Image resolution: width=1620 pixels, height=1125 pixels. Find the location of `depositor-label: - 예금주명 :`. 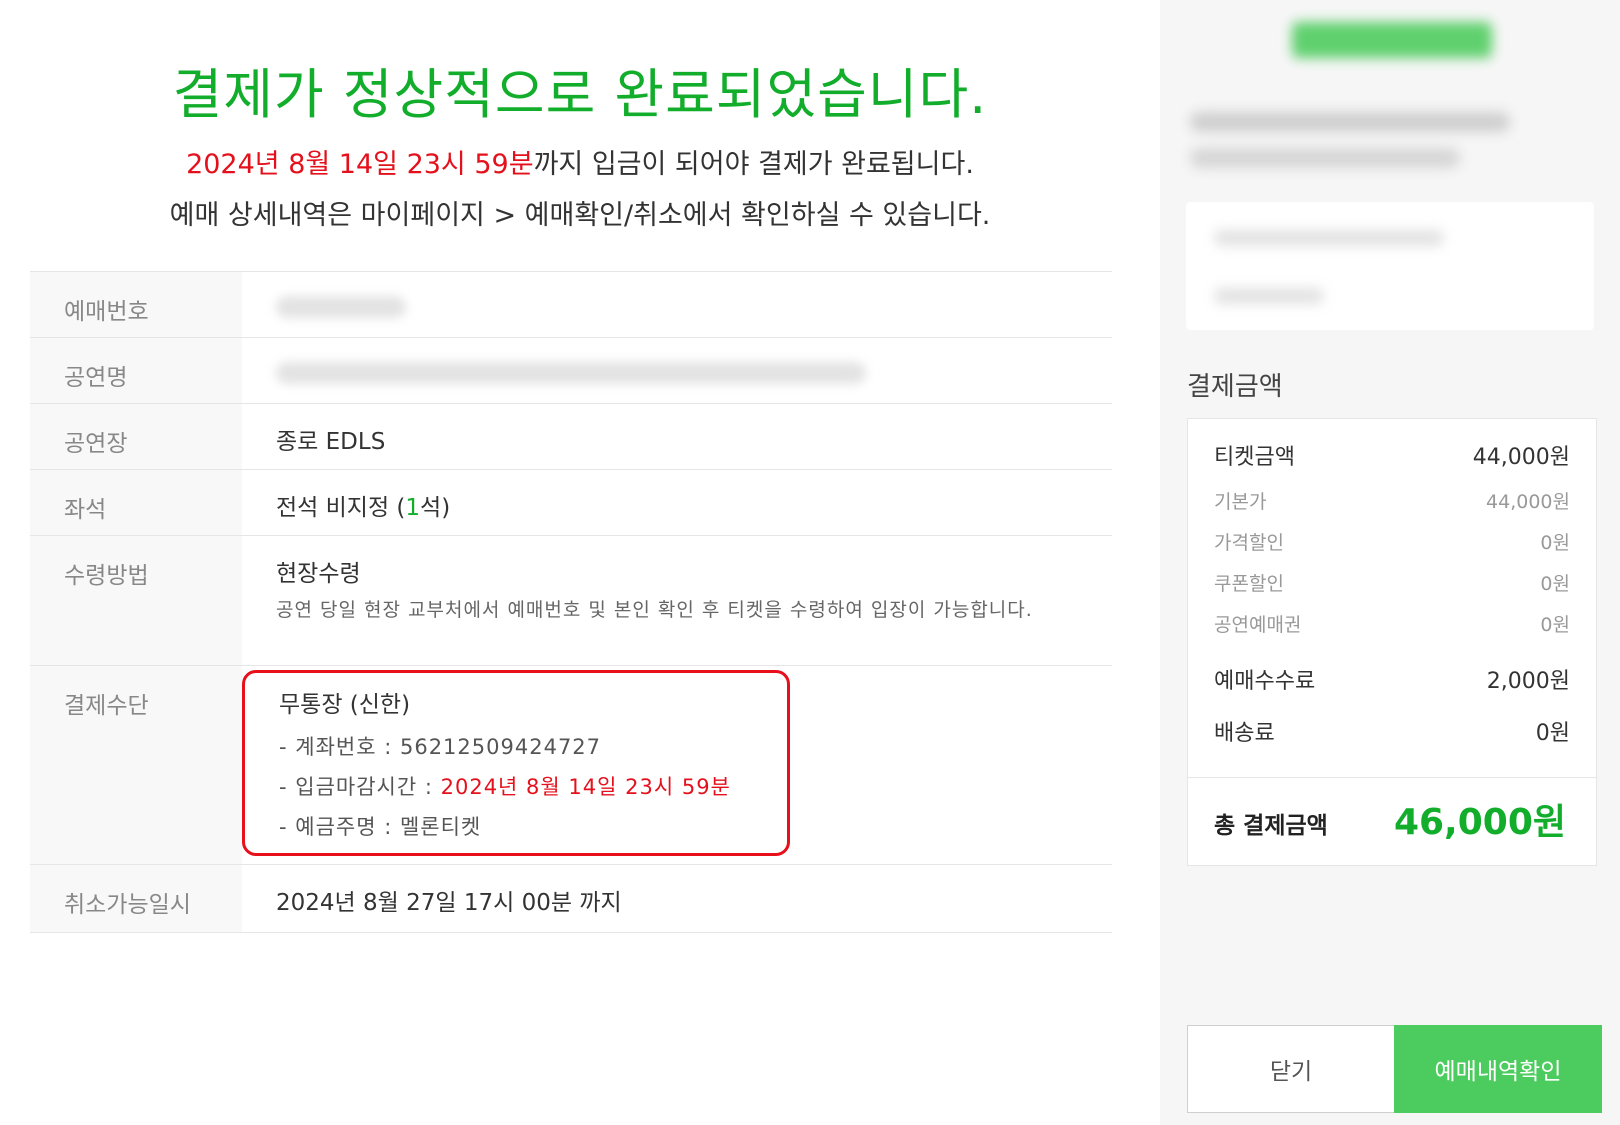

depositor-label: - 예금주명 : is located at coordinates (339, 827).